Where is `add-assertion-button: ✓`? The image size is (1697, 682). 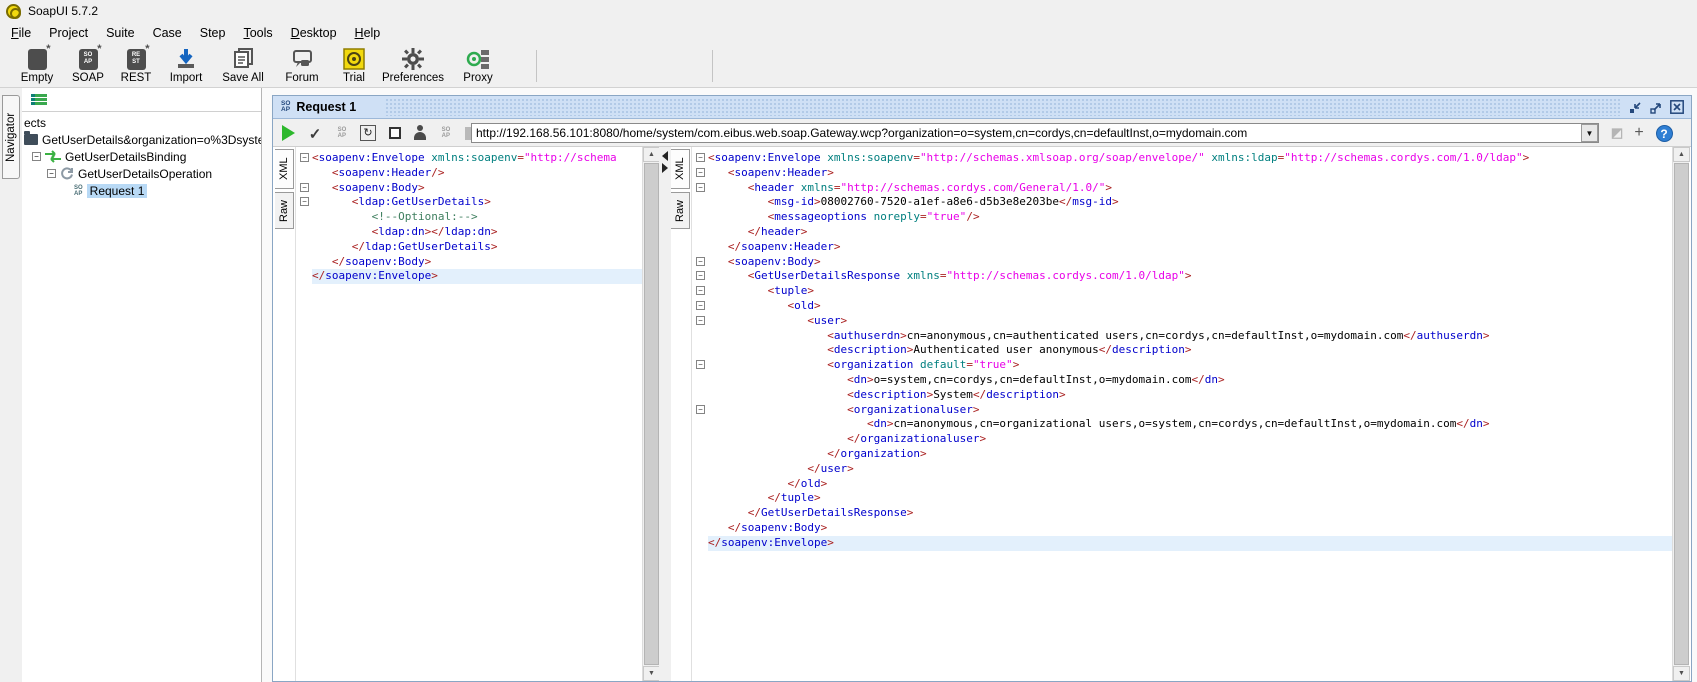 add-assertion-button: ✓ is located at coordinates (315, 133).